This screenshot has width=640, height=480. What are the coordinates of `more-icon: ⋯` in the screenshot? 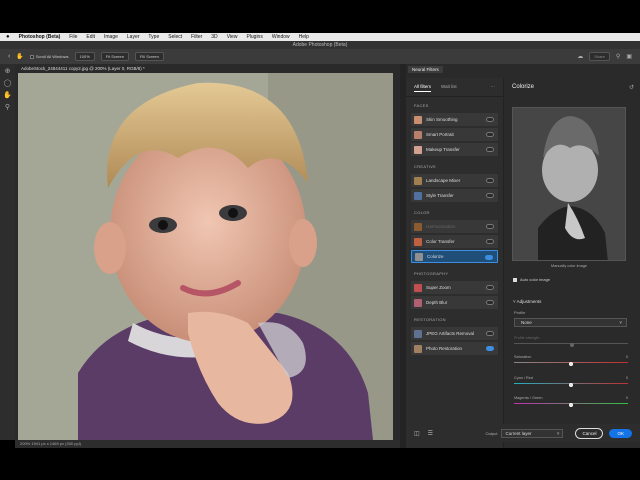 It's located at (493, 88).